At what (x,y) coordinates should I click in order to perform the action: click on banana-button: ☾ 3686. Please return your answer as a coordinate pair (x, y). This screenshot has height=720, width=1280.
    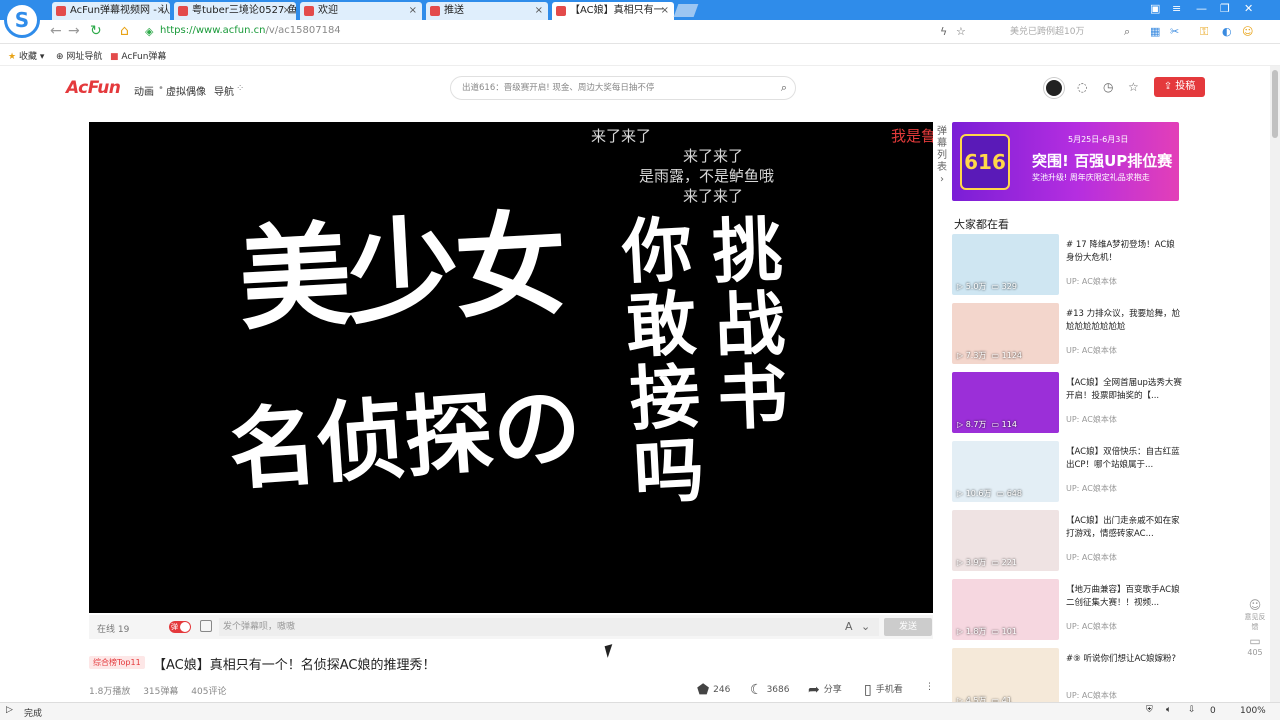
    Looking at the image, I should click on (769, 690).